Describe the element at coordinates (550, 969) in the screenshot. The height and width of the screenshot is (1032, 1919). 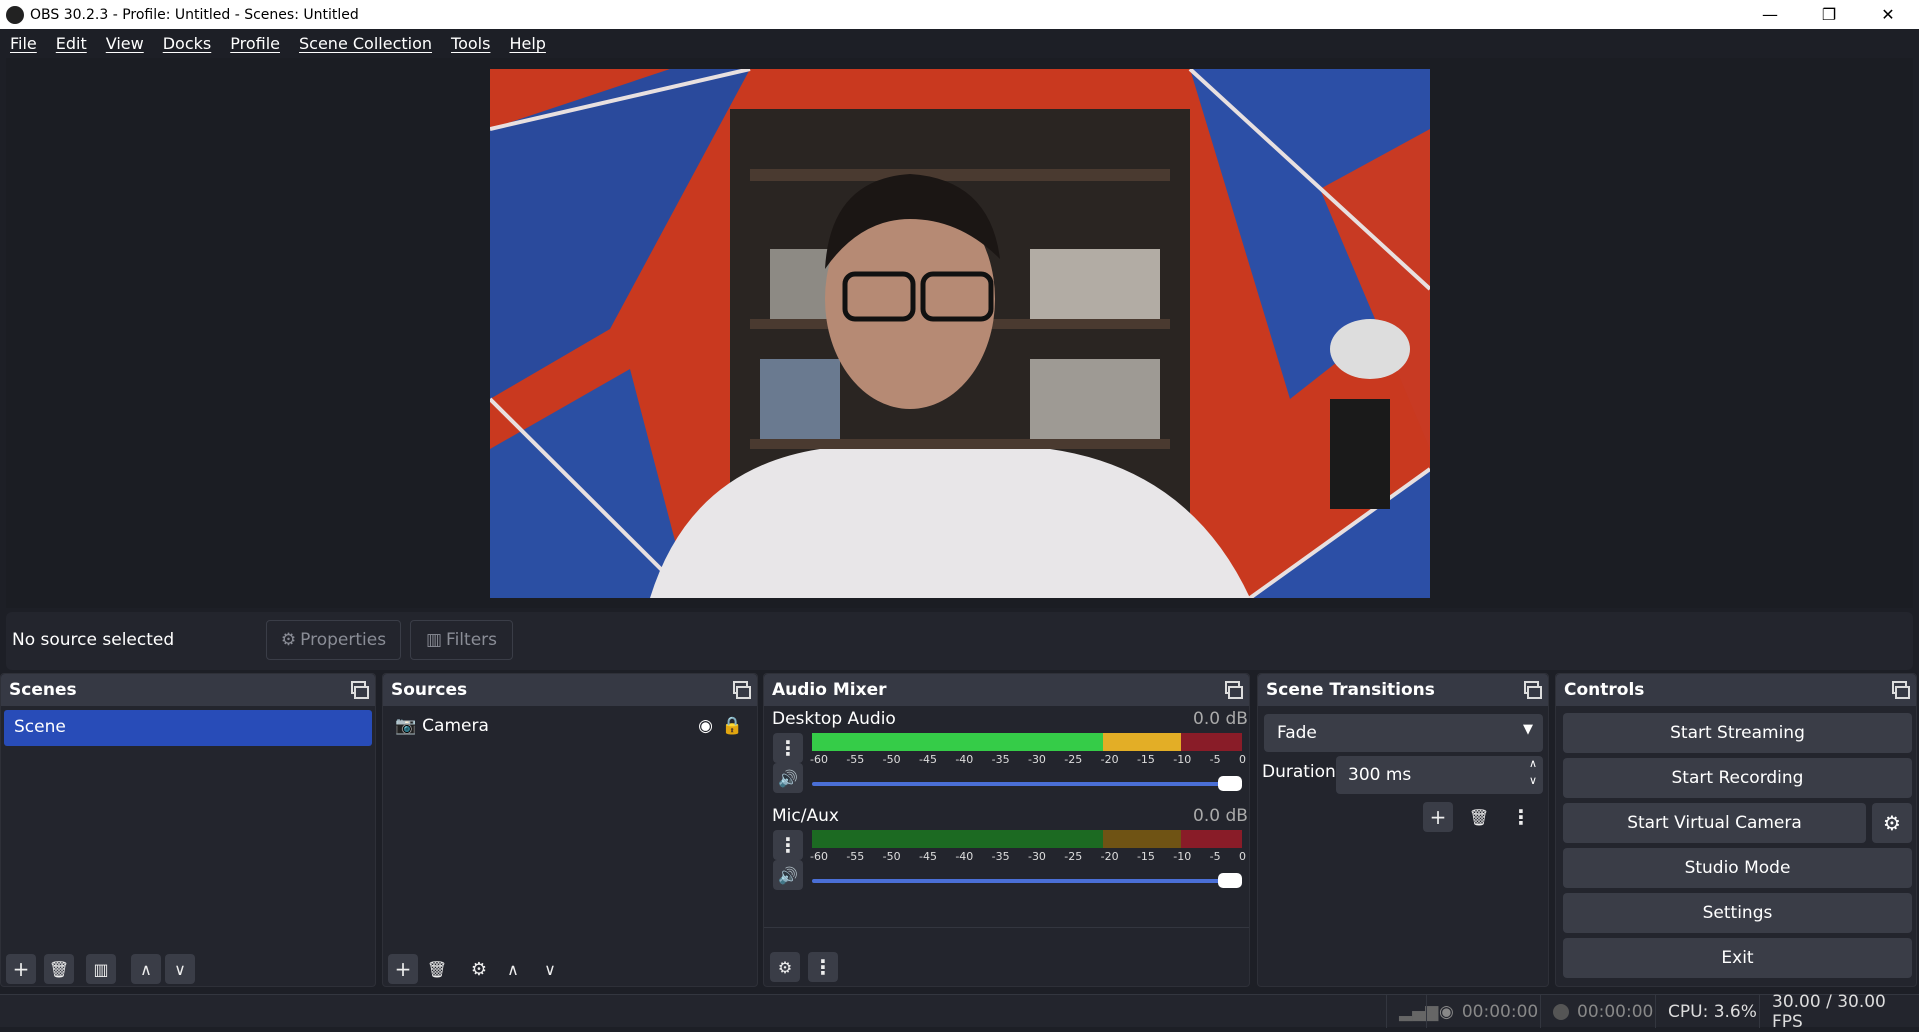
I see `move-source-down-button: ∨` at that location.